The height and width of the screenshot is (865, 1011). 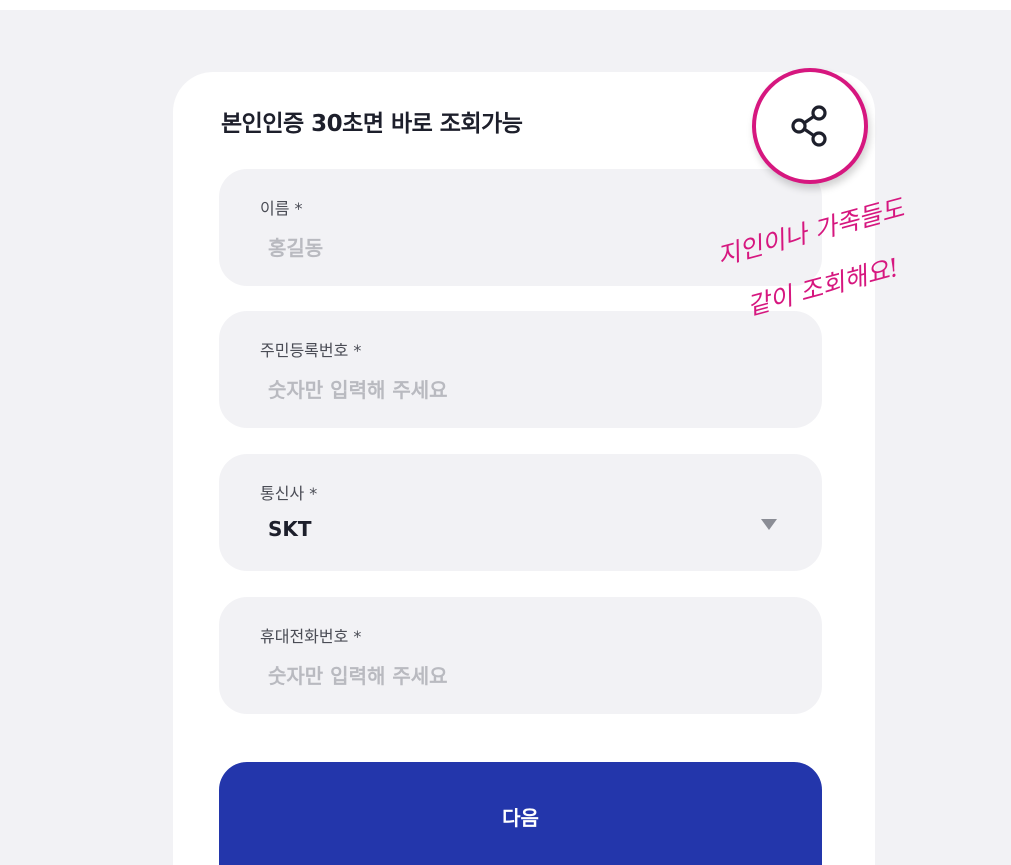 I want to click on share-icon, so click(x=809, y=126).